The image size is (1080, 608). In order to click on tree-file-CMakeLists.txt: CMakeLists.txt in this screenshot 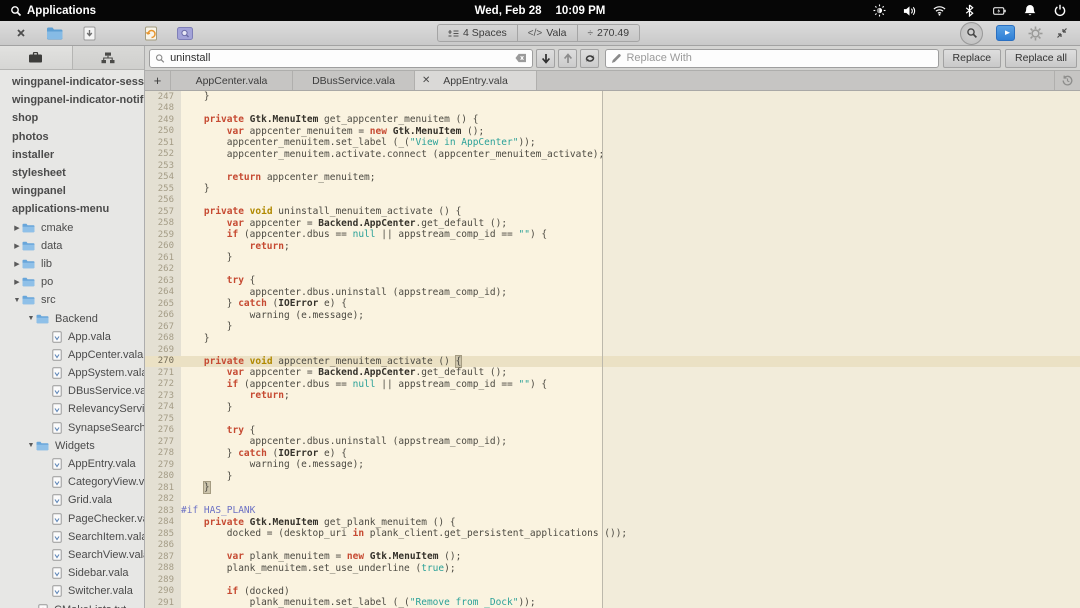, I will do `click(72, 604)`.